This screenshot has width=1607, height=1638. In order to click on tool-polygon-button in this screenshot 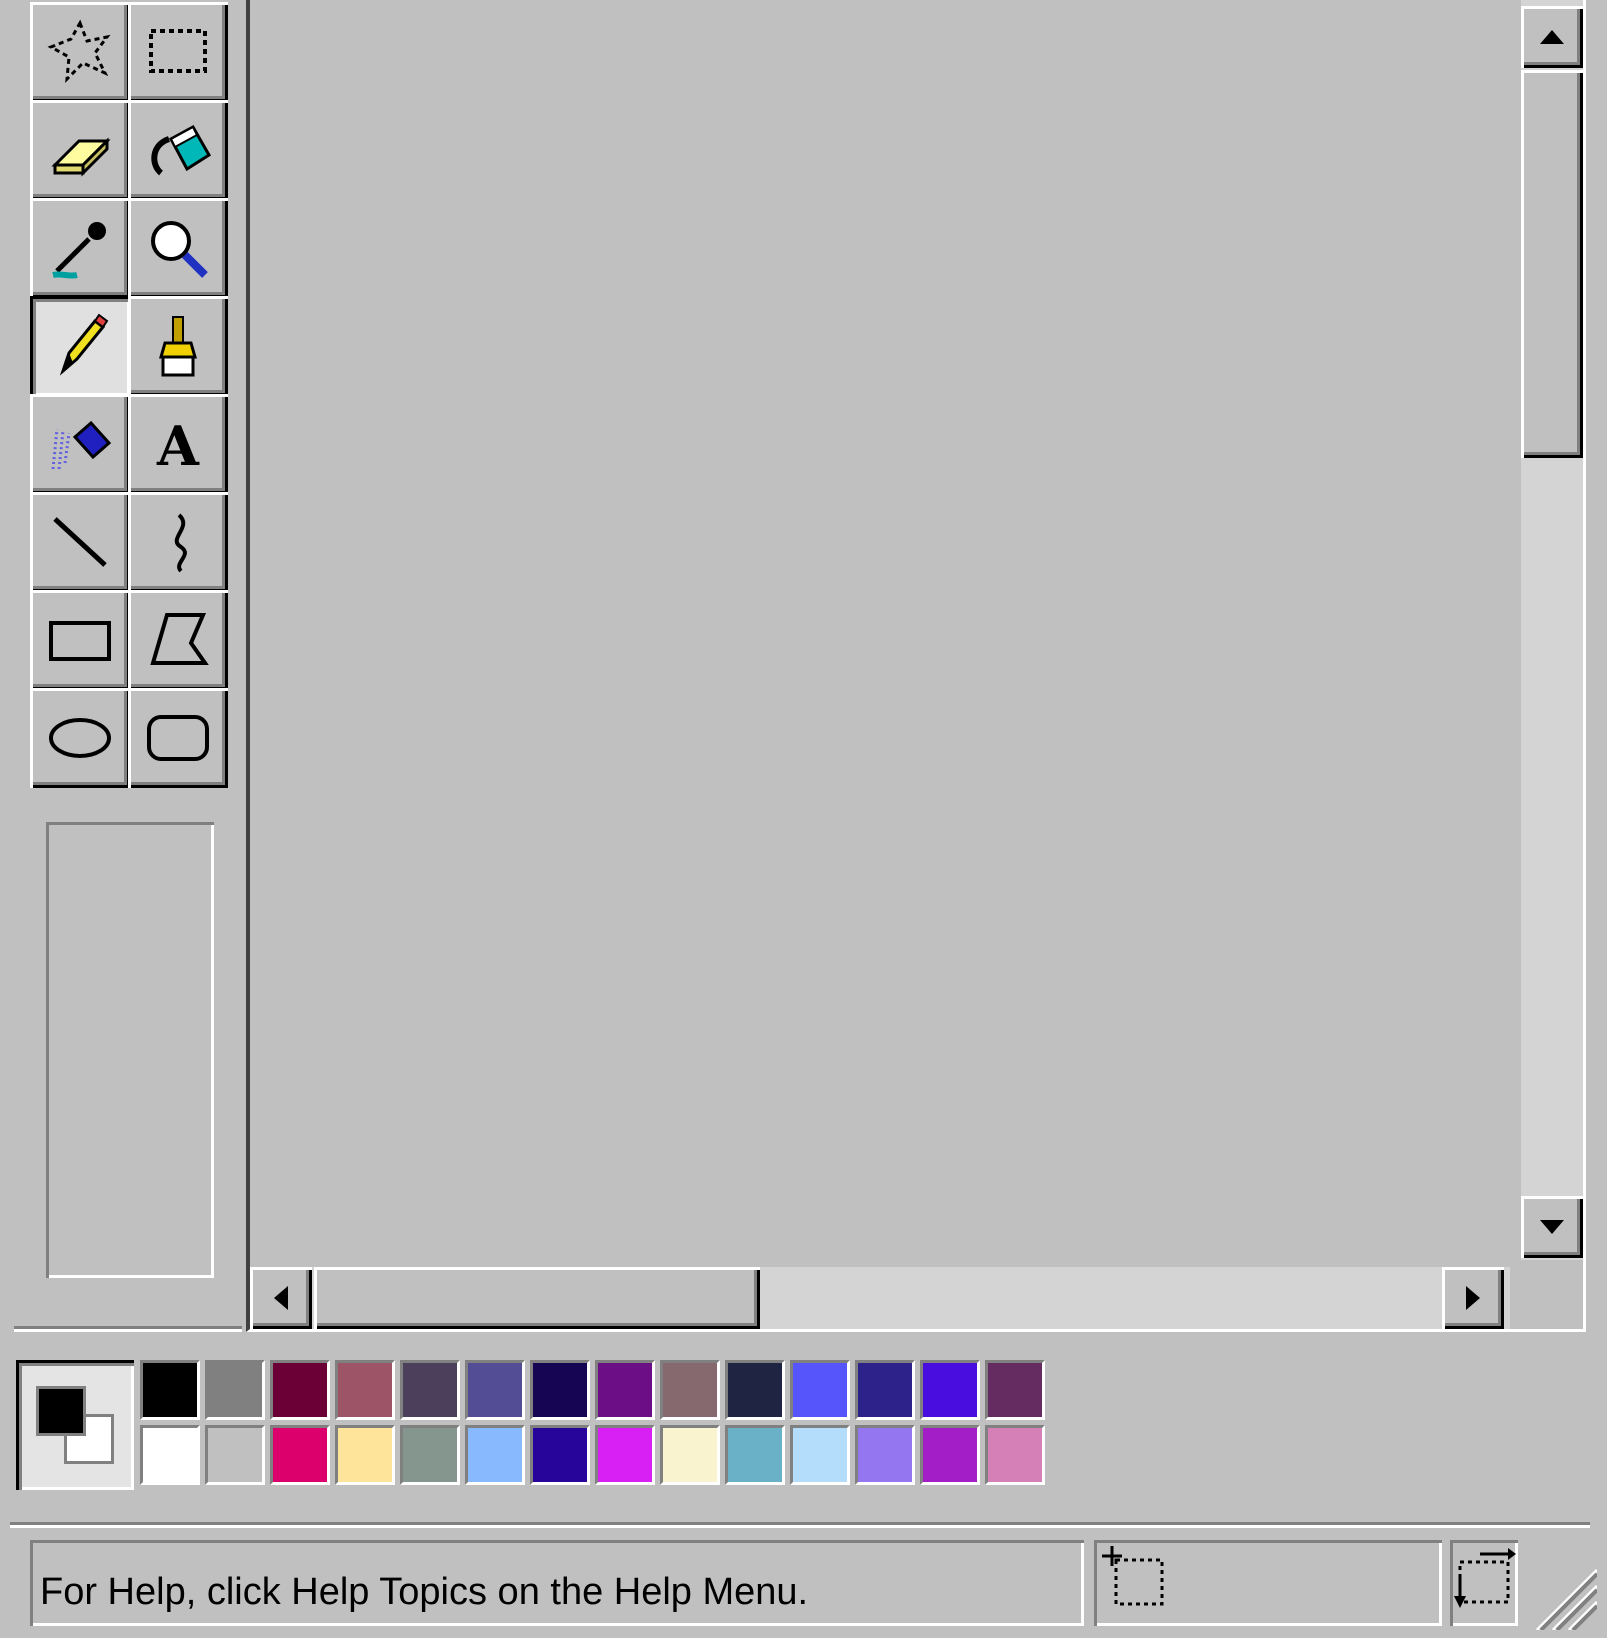, I will do `click(178, 640)`.